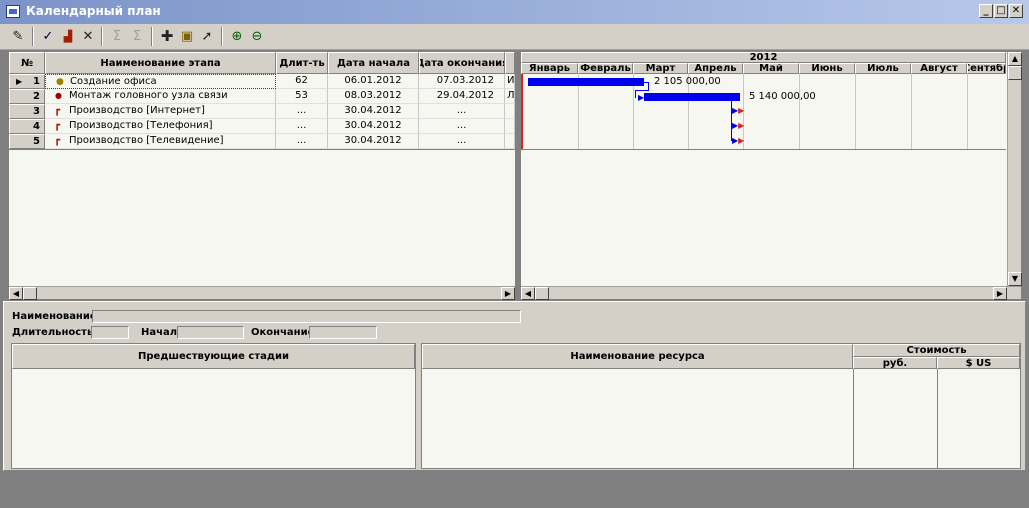 The height and width of the screenshot is (508, 1029). What do you see at coordinates (373, 63) in the screenshot?
I see `header-start: Дата начала` at bounding box center [373, 63].